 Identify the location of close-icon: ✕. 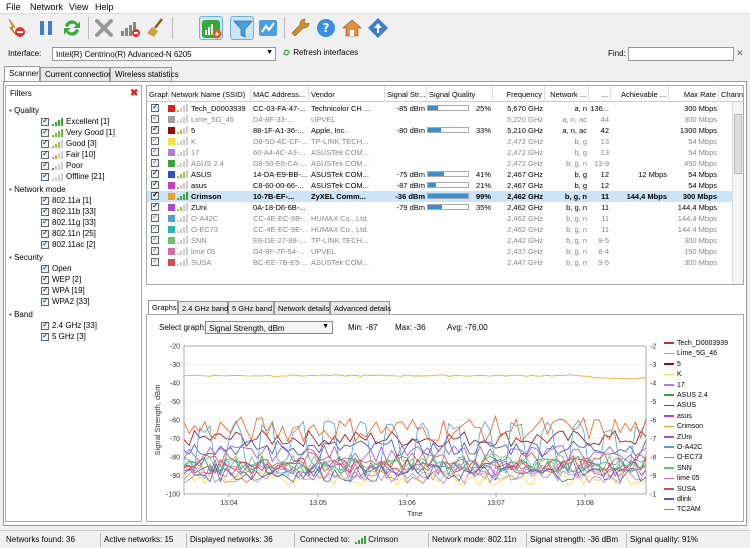
(740, 53).